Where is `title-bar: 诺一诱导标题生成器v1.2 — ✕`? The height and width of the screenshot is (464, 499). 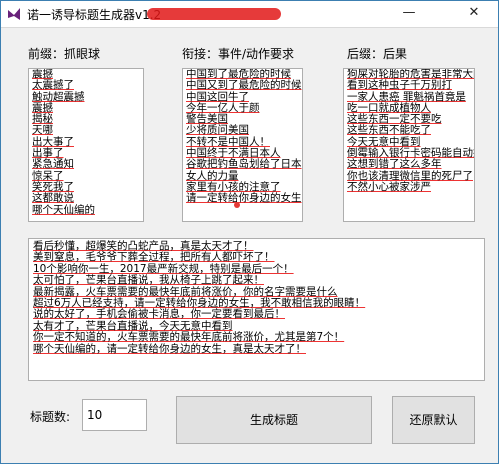
title-bar: 诺一诱导标题生成器v1.2 — ✕ is located at coordinates (249, 14).